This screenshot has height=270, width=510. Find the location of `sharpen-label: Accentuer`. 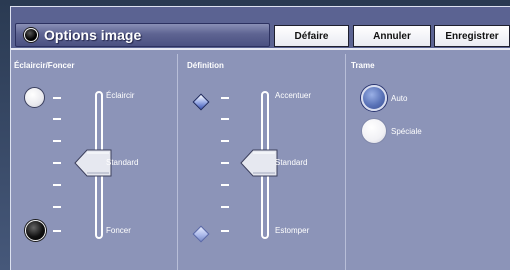

sharpen-label: Accentuer is located at coordinates (293, 95).